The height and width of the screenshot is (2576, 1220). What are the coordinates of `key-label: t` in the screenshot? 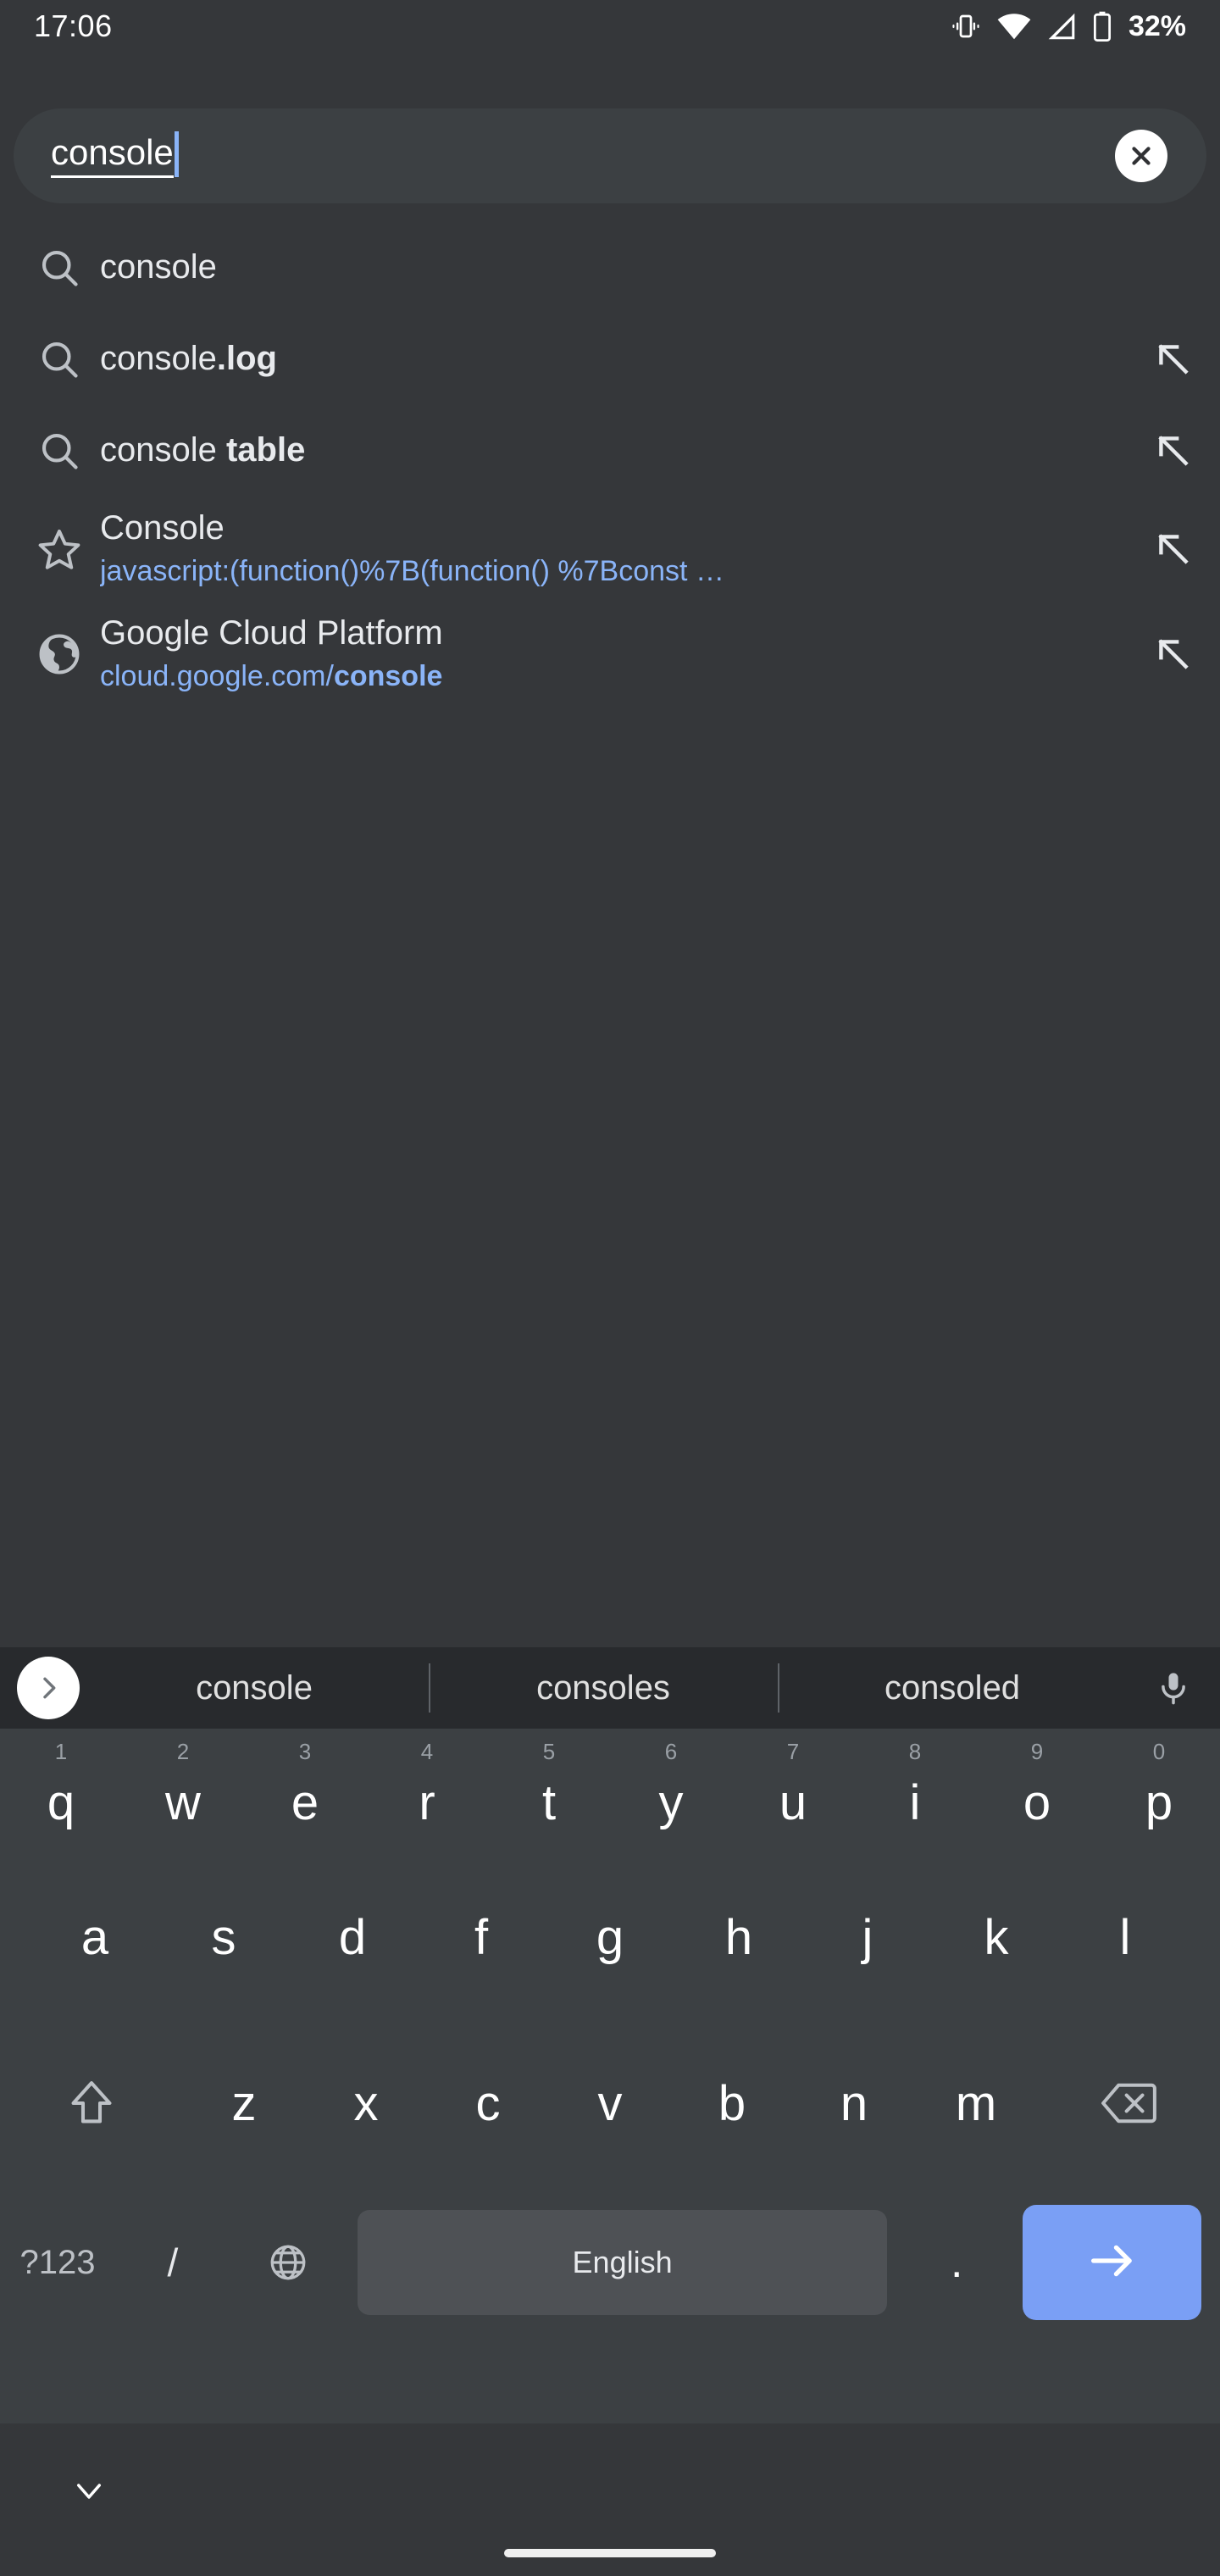 It's located at (549, 1802).